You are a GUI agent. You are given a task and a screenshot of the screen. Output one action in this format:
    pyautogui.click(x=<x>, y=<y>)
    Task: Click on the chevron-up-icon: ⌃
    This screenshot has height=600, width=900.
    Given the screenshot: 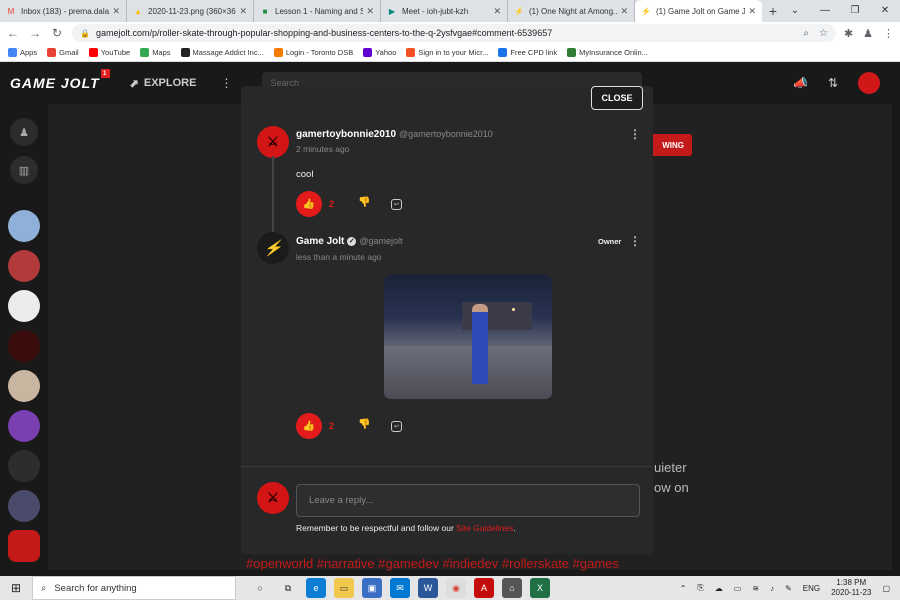 What is the action you would take?
    pyautogui.click(x=683, y=588)
    